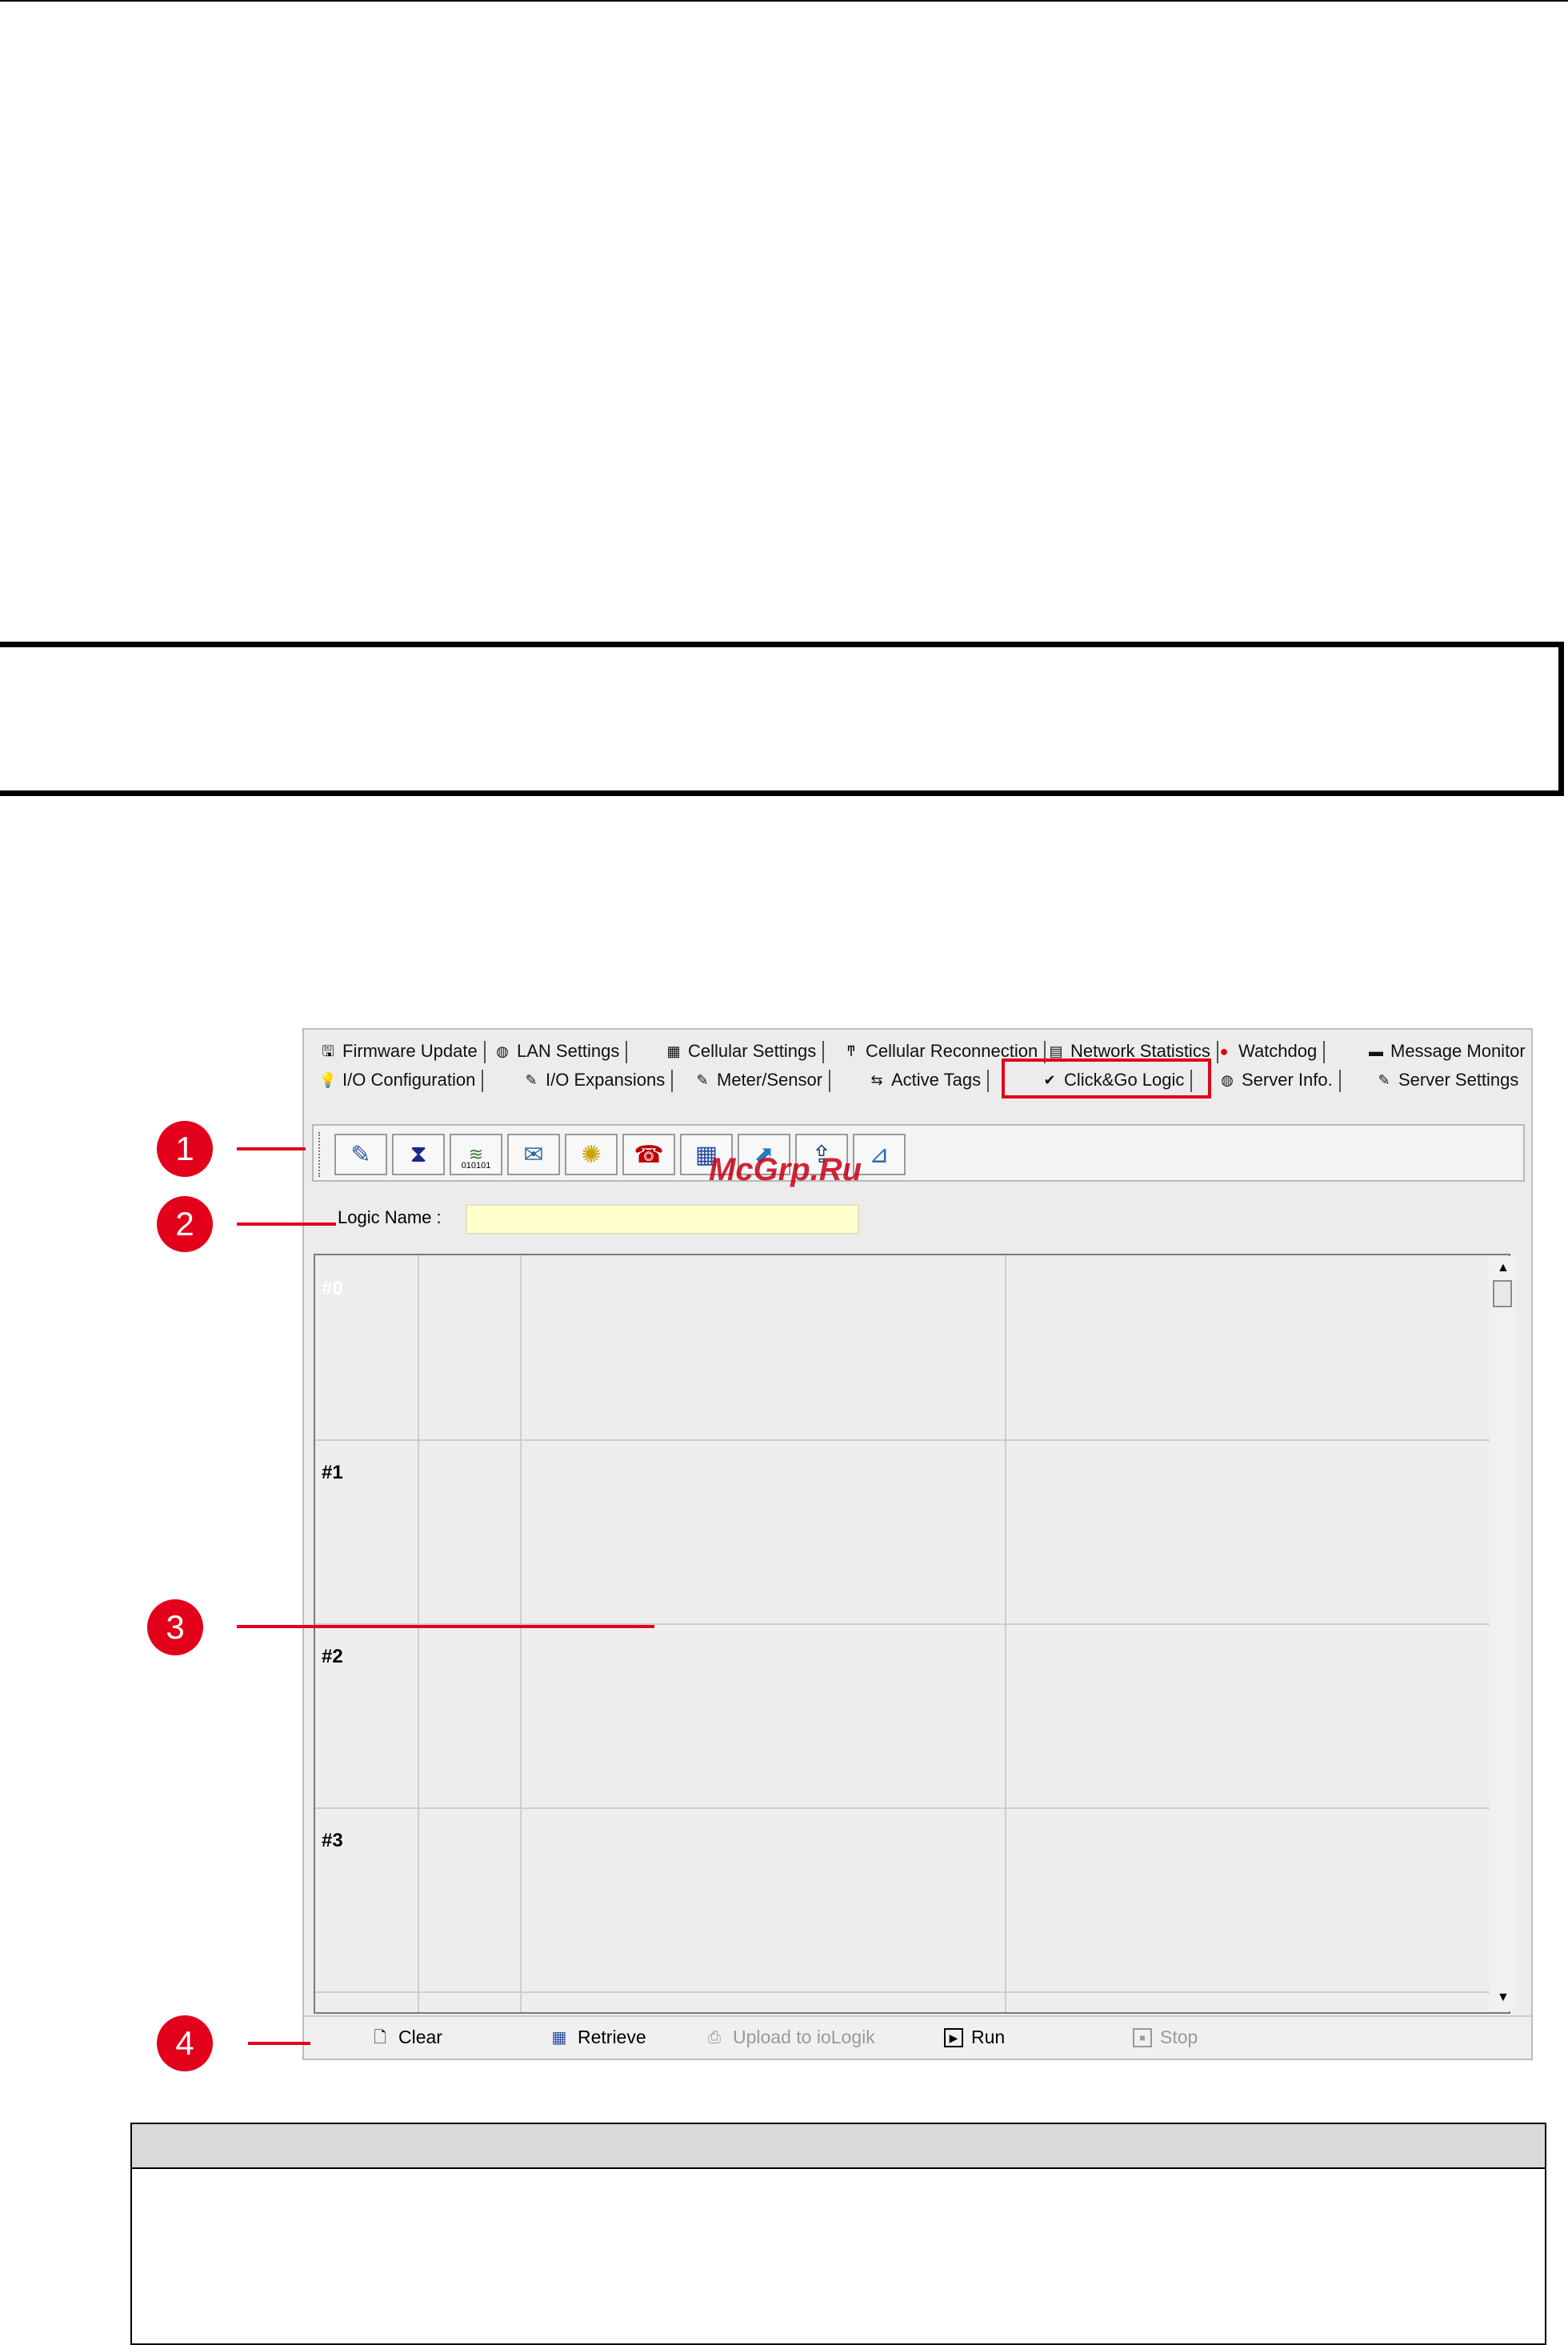  I want to click on stop-label: Stop, so click(1179, 2037).